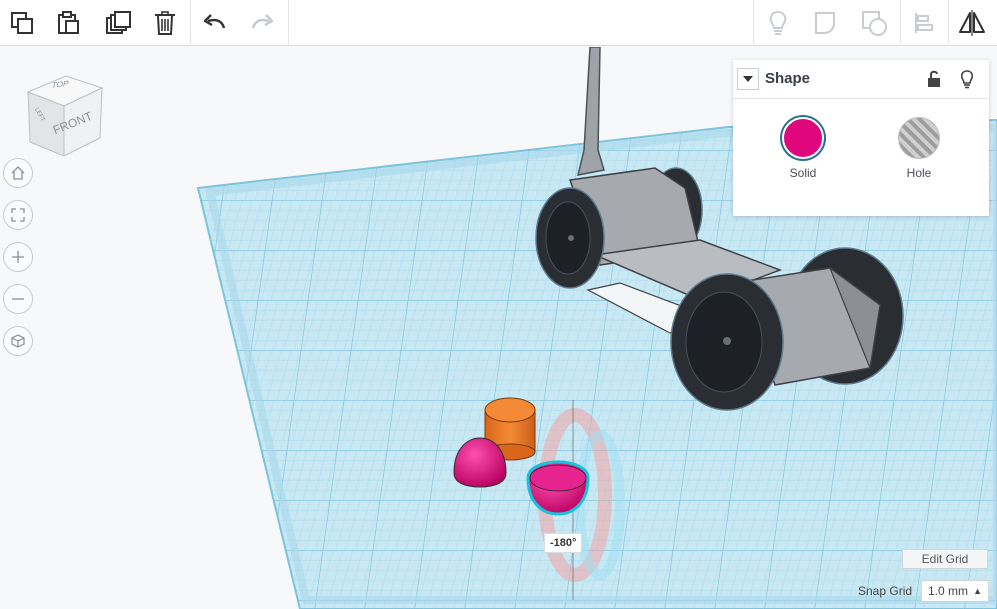  I want to click on panel-header: Shape, so click(861, 79).